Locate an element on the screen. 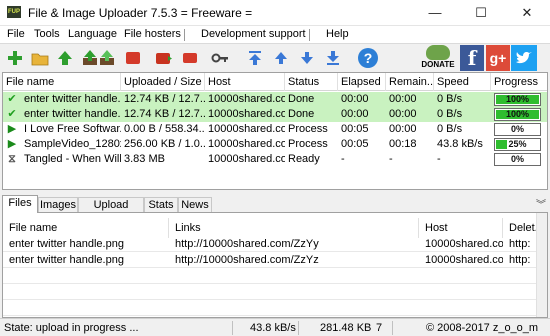  maximize-button: ☐ is located at coordinates (481, 13).